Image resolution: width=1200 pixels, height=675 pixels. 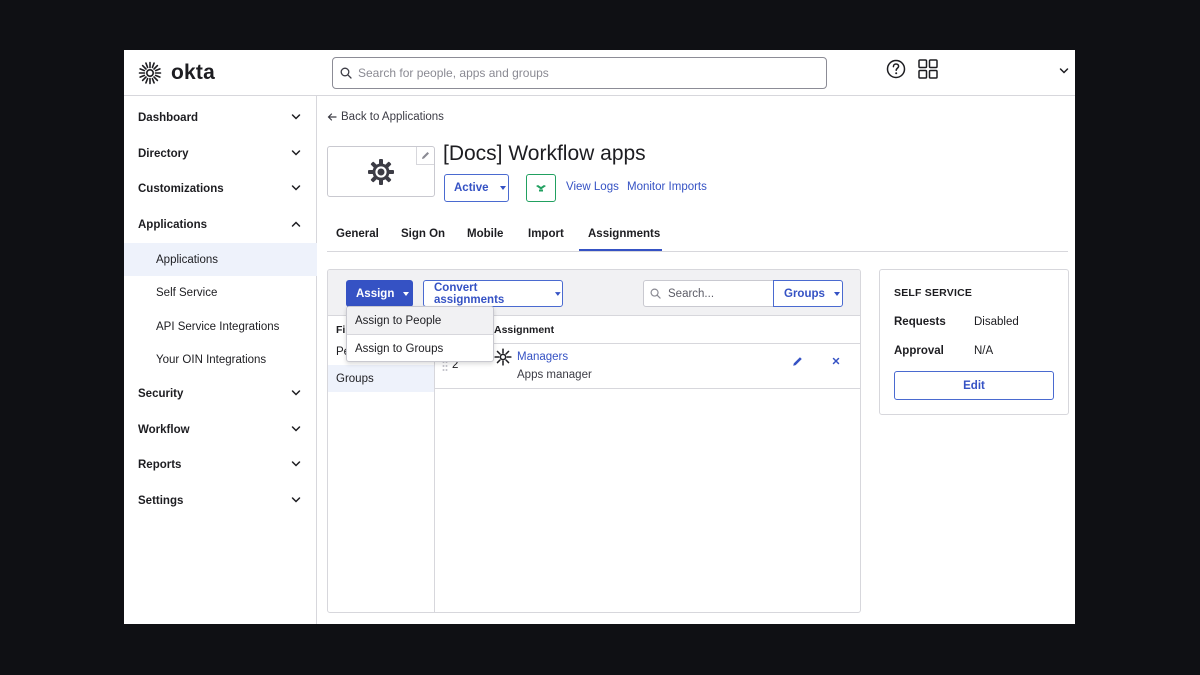 I want to click on approval-label: Approval, so click(x=919, y=351).